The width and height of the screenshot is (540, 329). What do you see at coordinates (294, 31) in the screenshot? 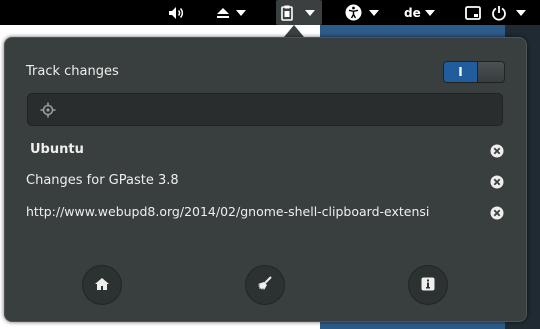
I see `menu-arrow` at bounding box center [294, 31].